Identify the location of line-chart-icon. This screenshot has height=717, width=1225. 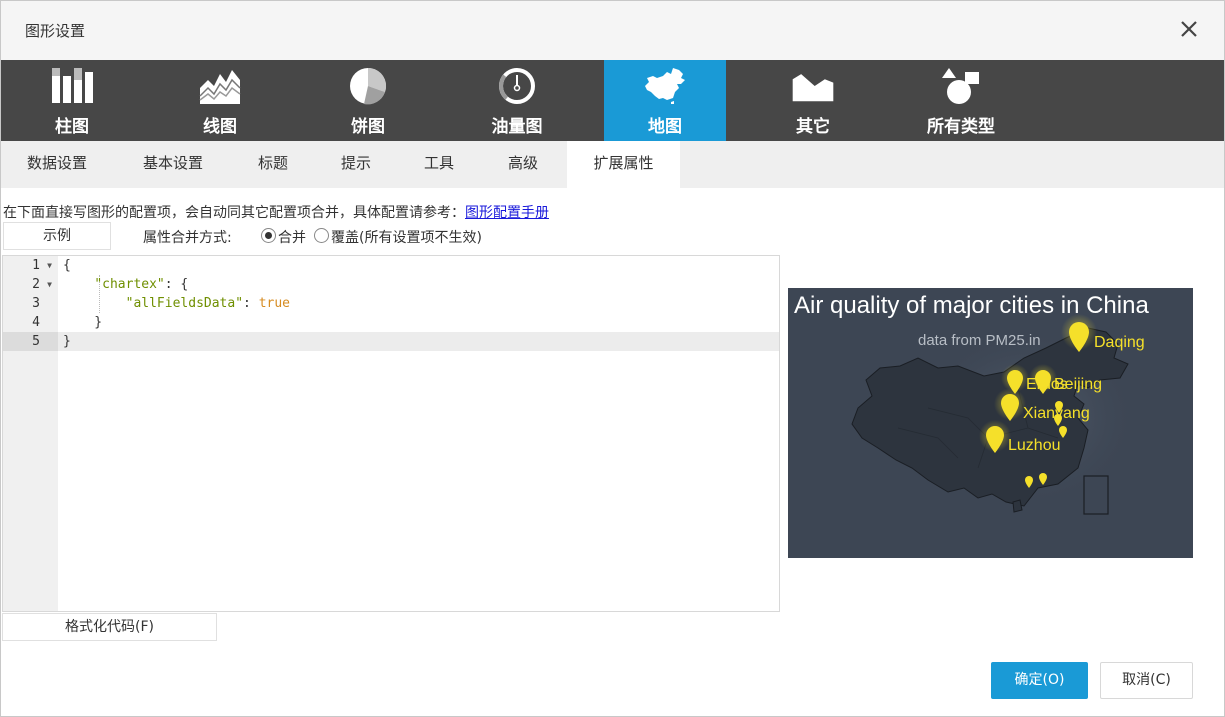
(220, 87).